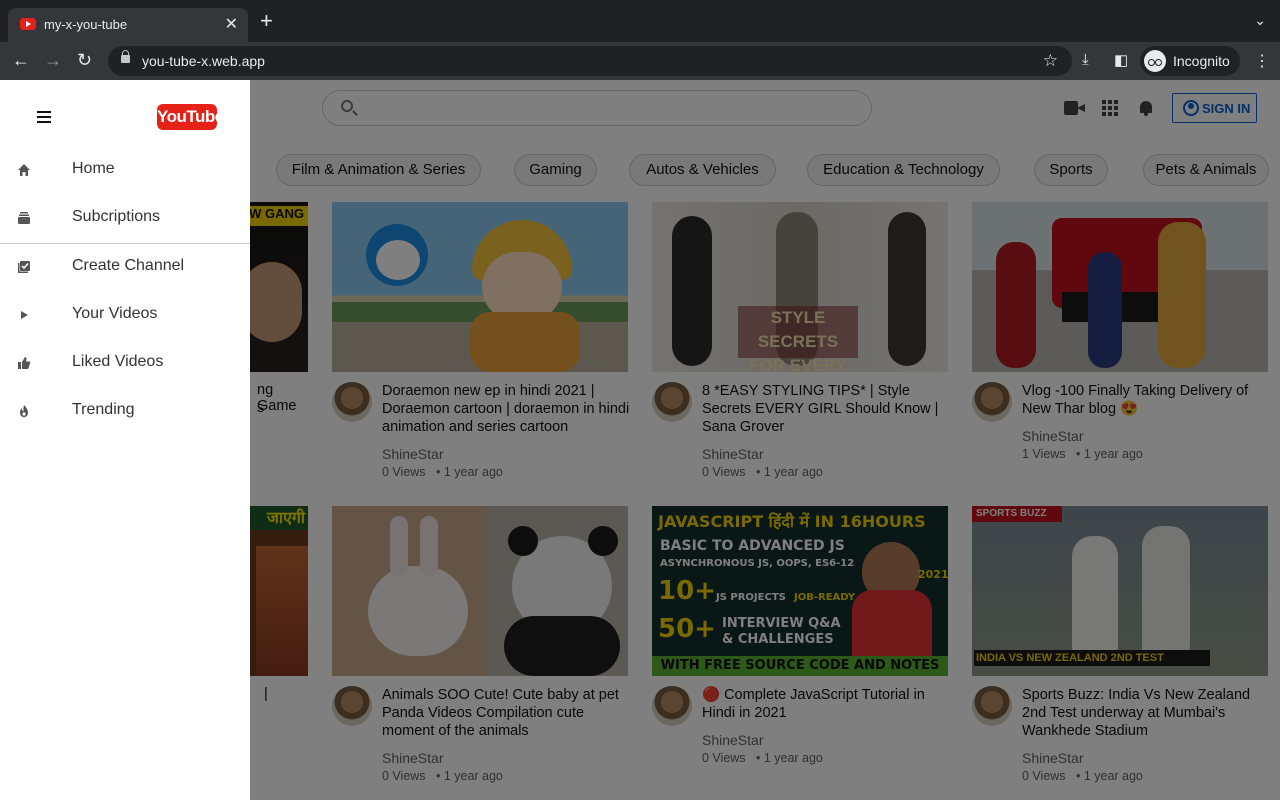 This screenshot has height=800, width=1280. What do you see at coordinates (24, 267) in the screenshot?
I see `create-channel-icon` at bounding box center [24, 267].